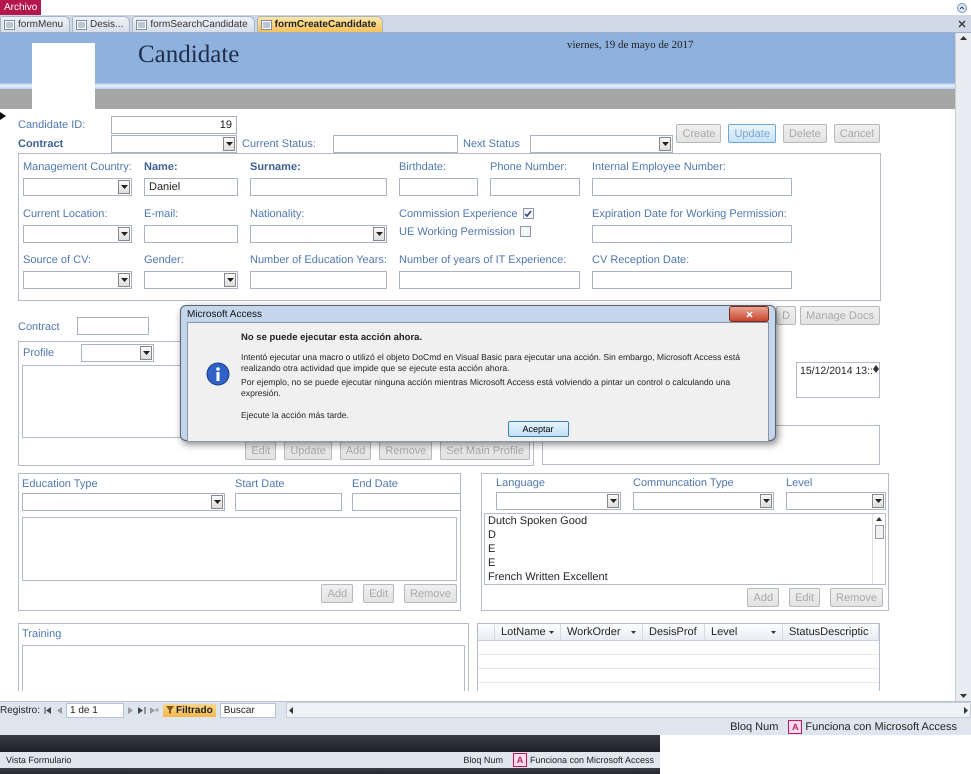  What do you see at coordinates (248, 710) in the screenshot?
I see `search-field: Buscar` at bounding box center [248, 710].